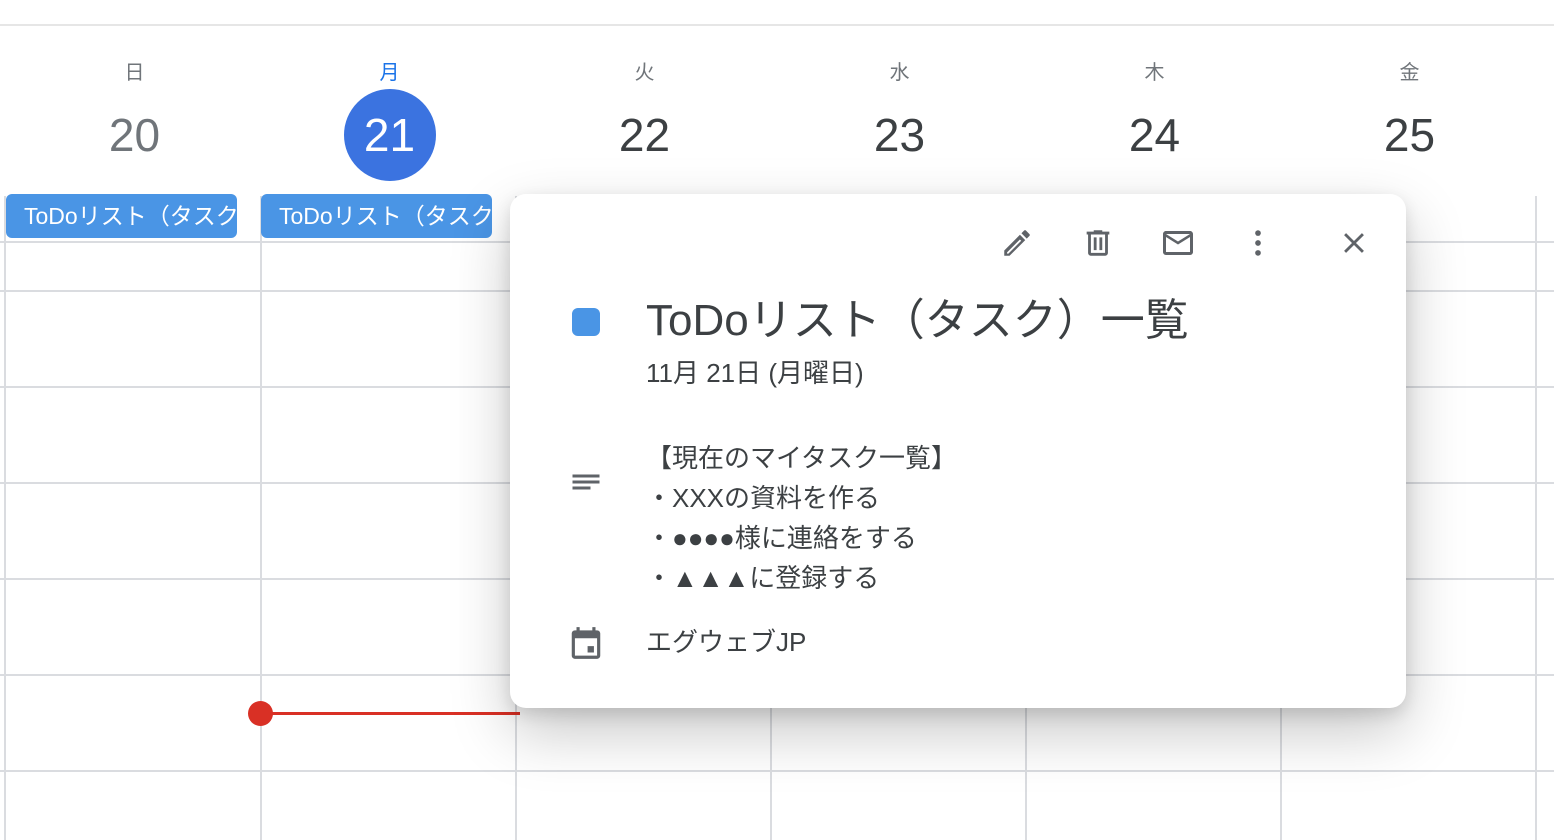  I want to click on day-header-sun: 日 20, so click(134, 95).